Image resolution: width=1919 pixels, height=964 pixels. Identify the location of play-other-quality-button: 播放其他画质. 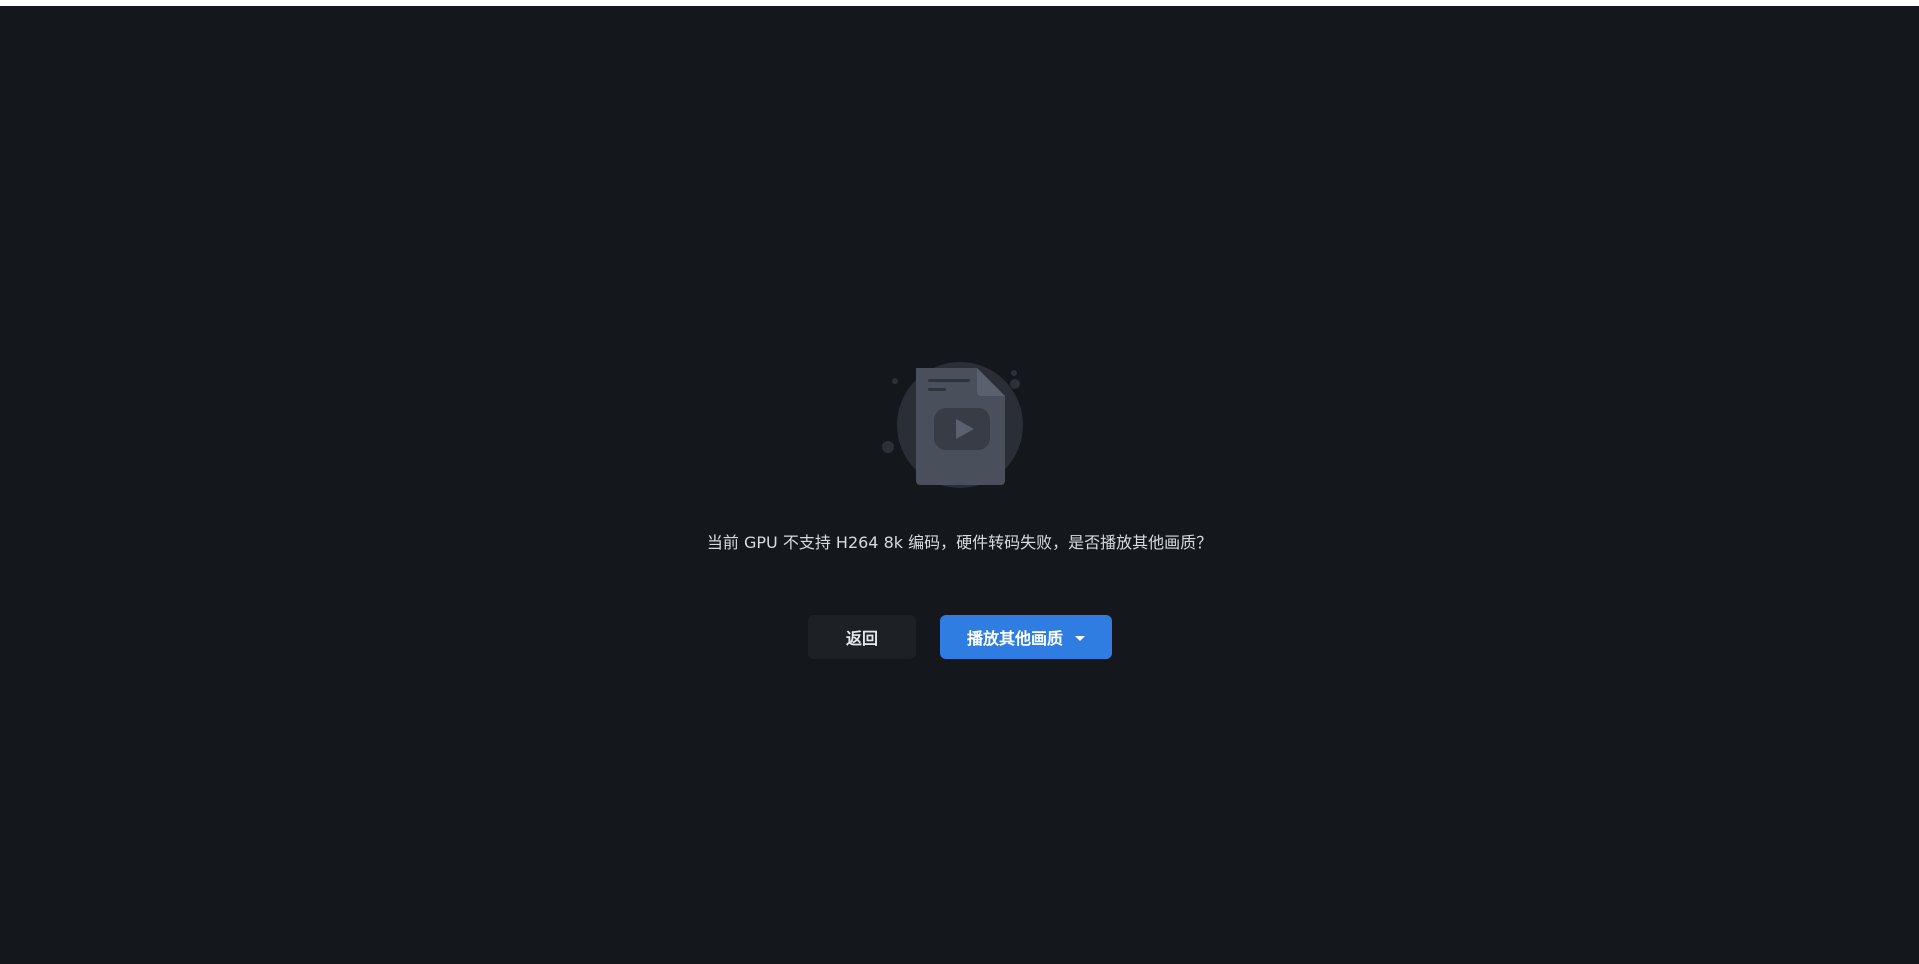
(1026, 637).